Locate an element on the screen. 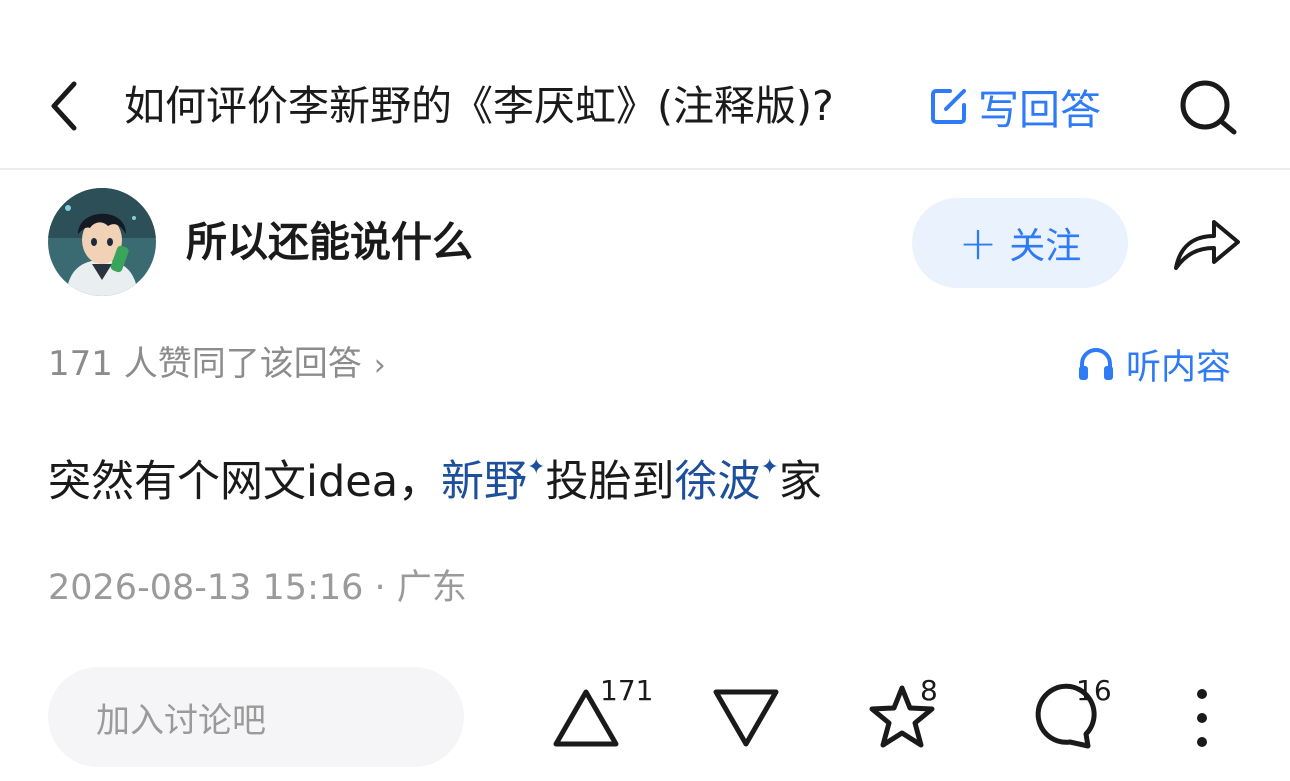 The width and height of the screenshot is (1290, 781). upvote-summary-text: 171 人赞同了该回答 is located at coordinates (205, 364).